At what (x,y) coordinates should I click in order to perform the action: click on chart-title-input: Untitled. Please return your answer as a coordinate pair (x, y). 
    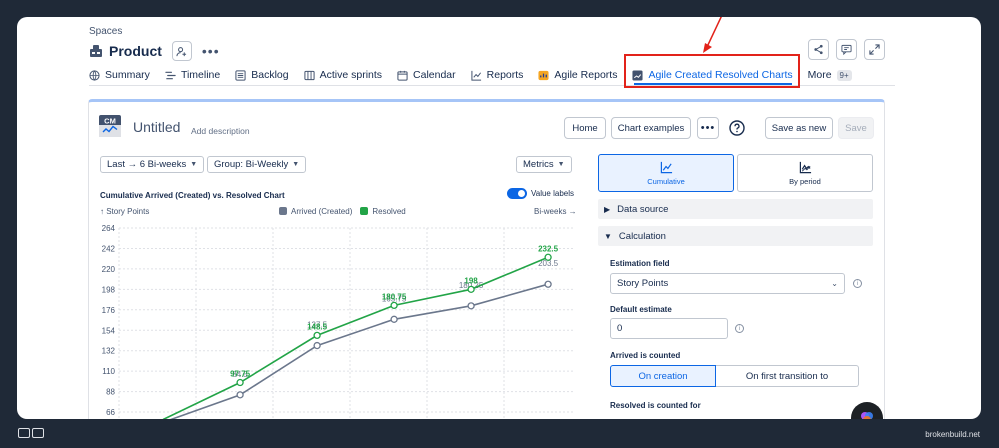
    Looking at the image, I should click on (156, 127).